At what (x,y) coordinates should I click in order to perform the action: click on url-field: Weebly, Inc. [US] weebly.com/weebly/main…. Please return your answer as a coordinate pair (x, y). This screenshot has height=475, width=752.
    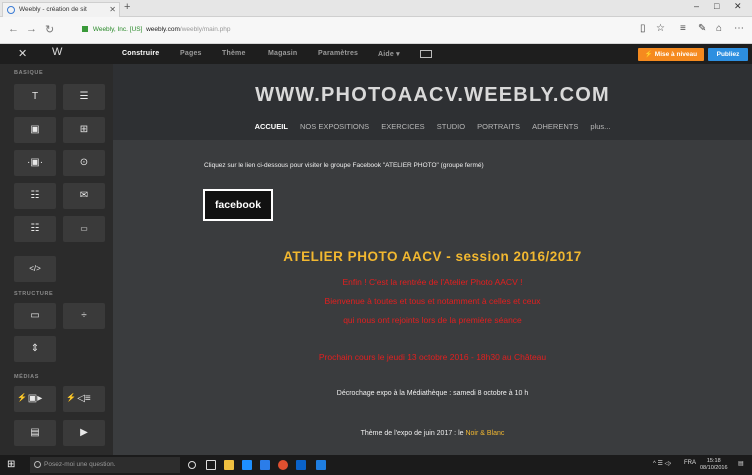
    Looking at the image, I should click on (357, 30).